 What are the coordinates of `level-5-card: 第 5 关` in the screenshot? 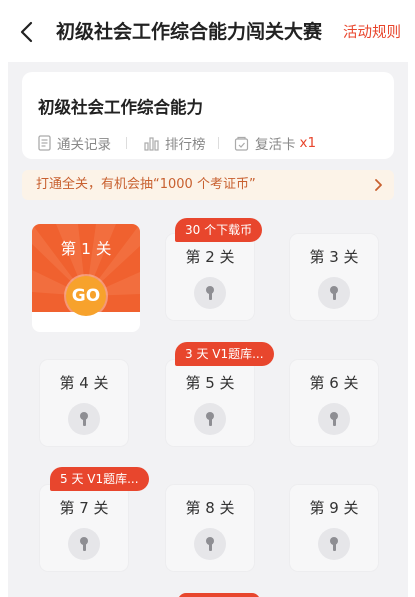 It's located at (210, 403).